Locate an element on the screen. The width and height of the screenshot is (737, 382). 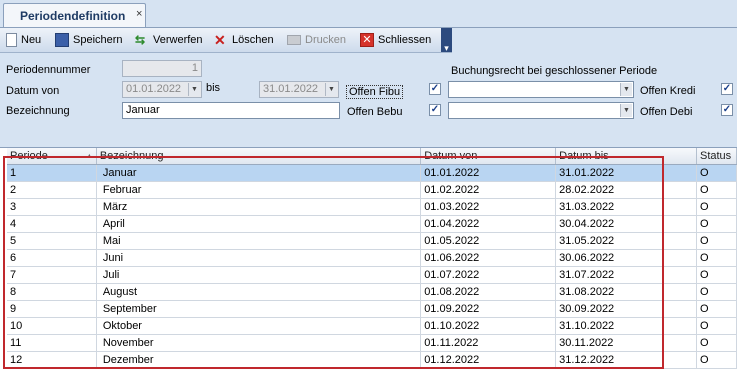
table-cell: 3 is located at coordinates (52, 207).